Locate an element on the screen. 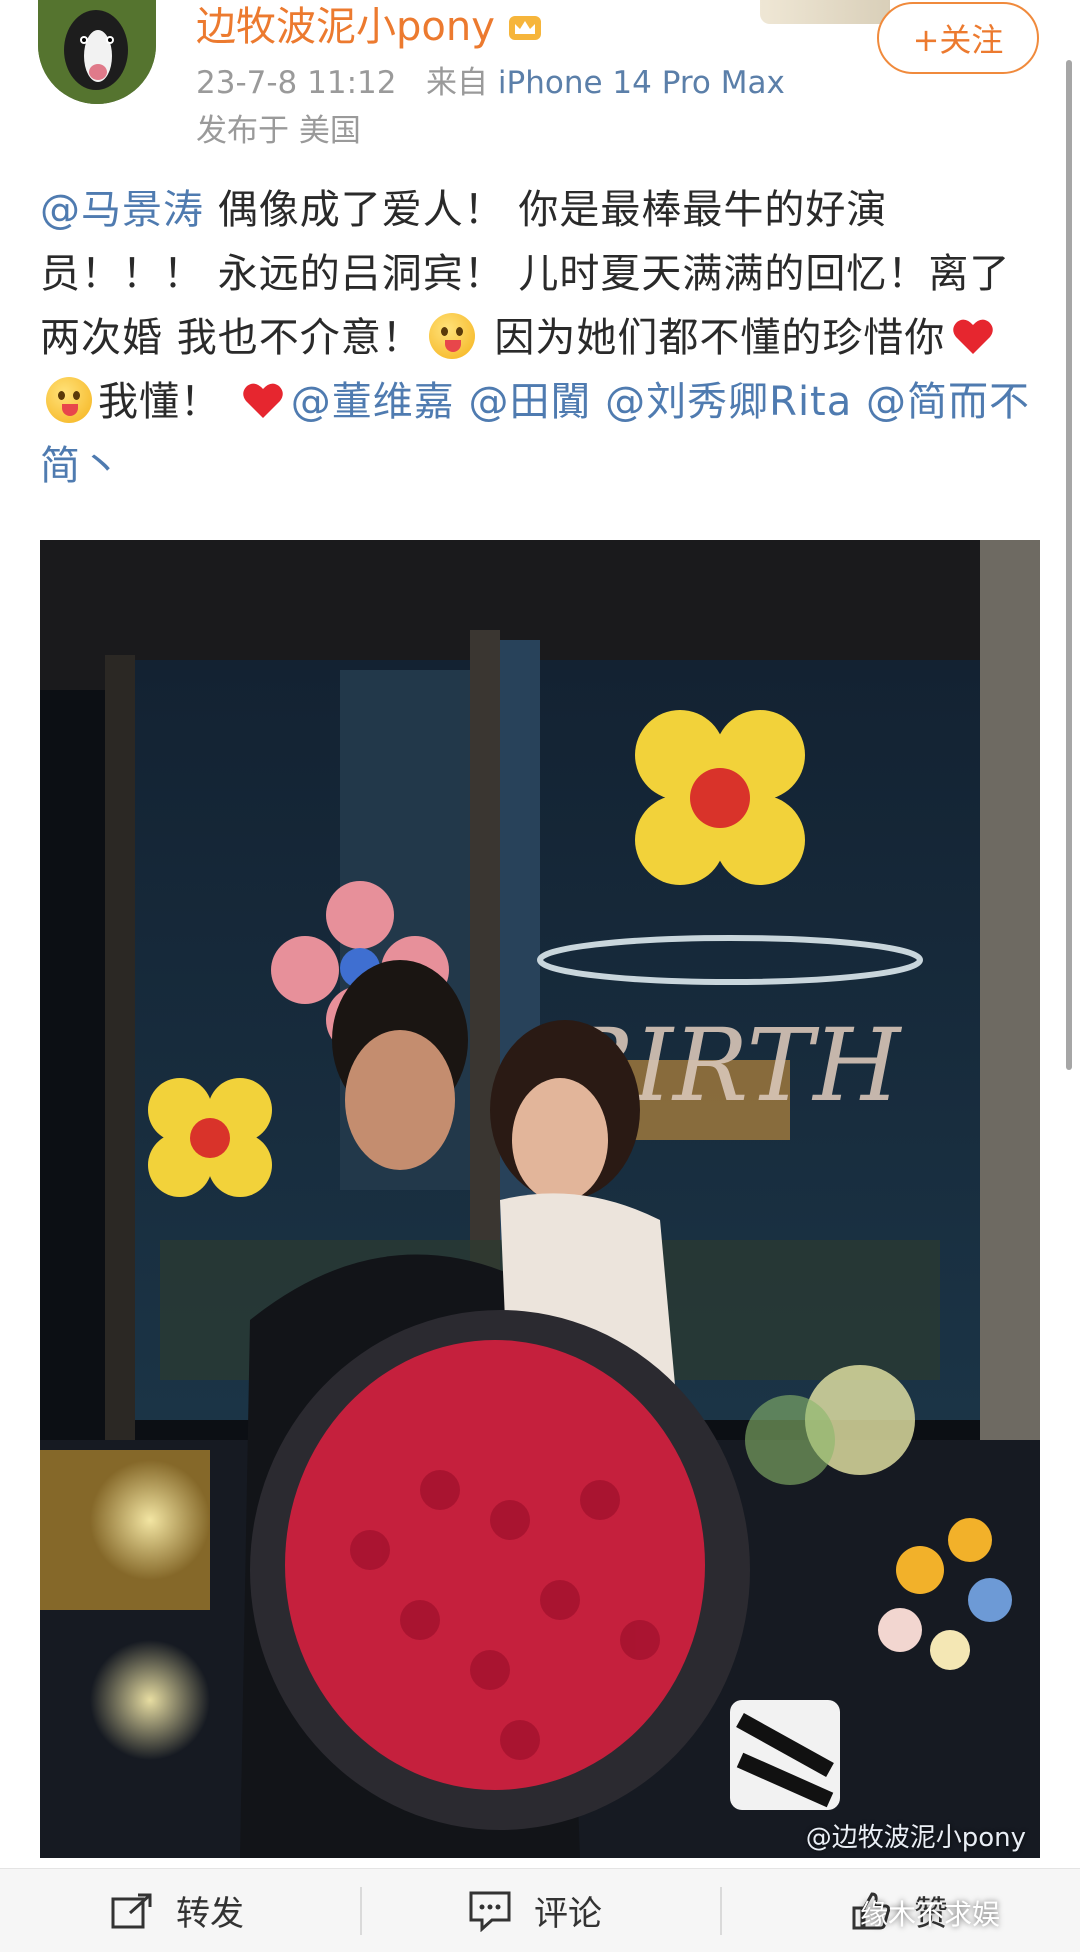  user-mention: @田闐 is located at coordinates (529, 402).